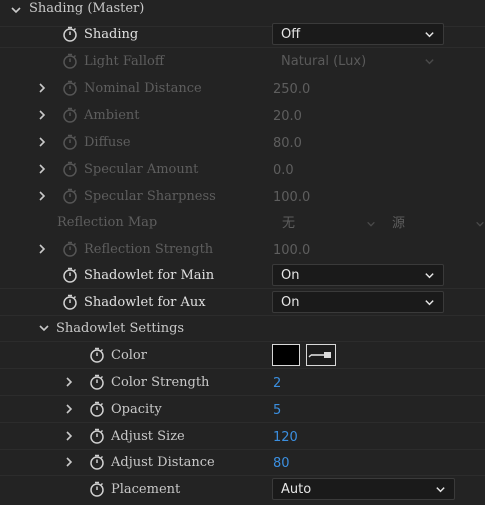  I want to click on diffuse-value: 80.0, so click(287, 143).